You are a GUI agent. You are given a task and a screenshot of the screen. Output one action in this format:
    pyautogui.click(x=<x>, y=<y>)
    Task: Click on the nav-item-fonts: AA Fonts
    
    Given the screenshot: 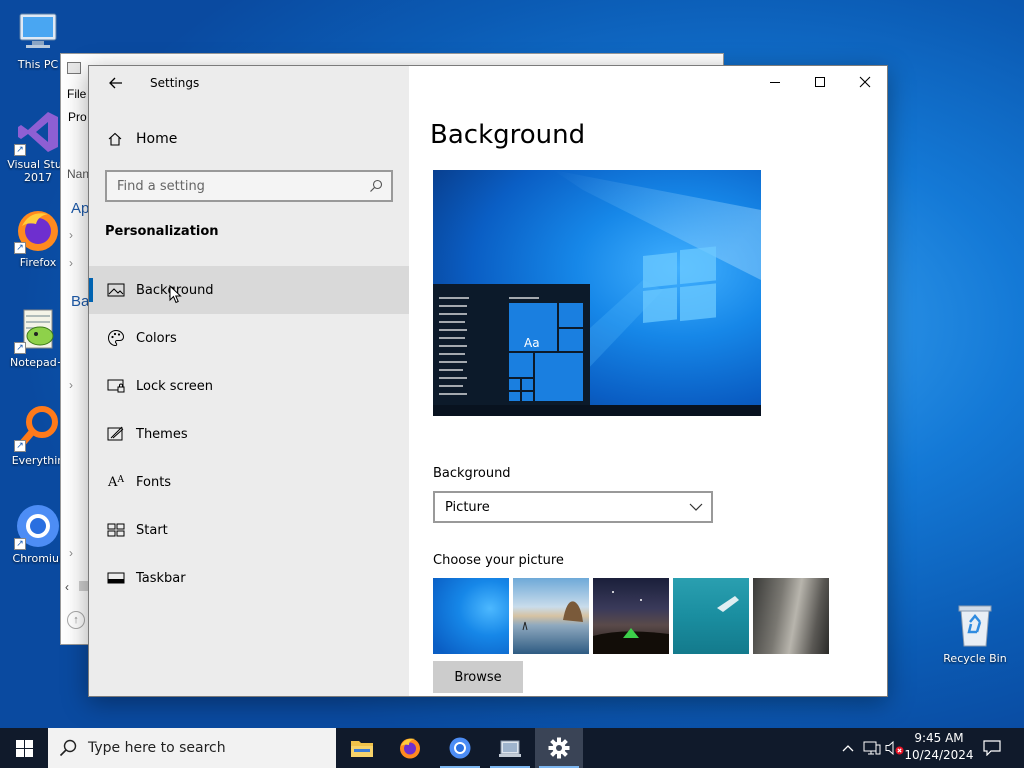 What is the action you would take?
    pyautogui.click(x=249, y=482)
    